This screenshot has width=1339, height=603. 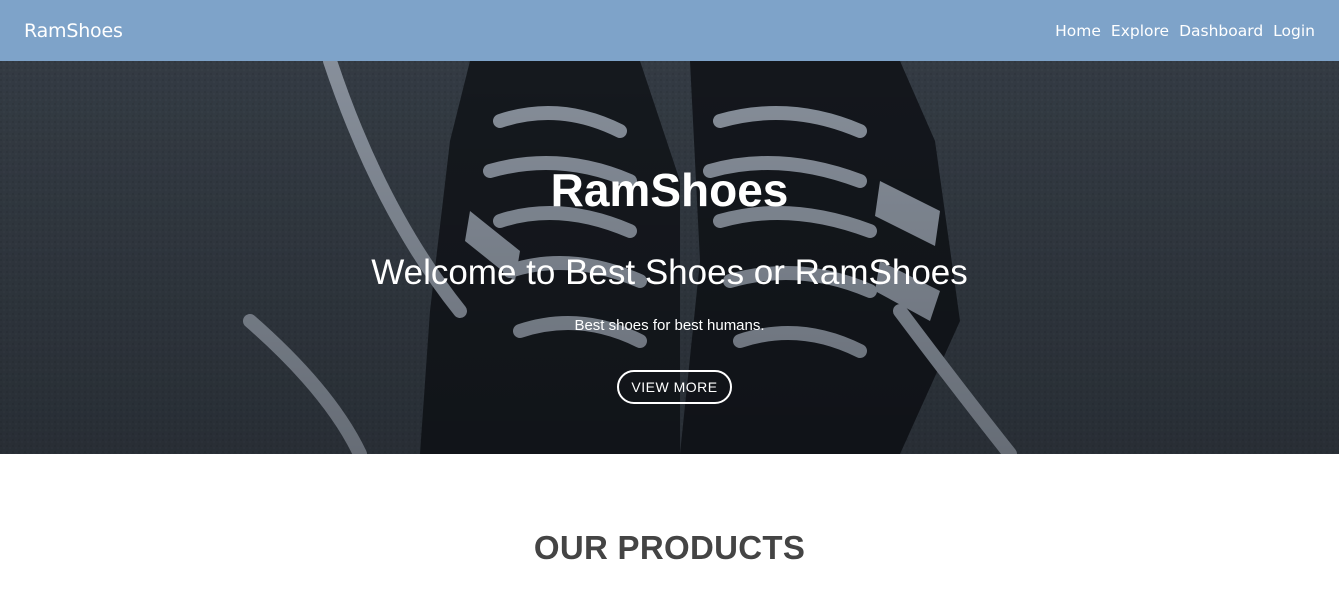 I want to click on top-navbar: RamShoes Home Explore Dashboard Login, so click(x=669, y=30).